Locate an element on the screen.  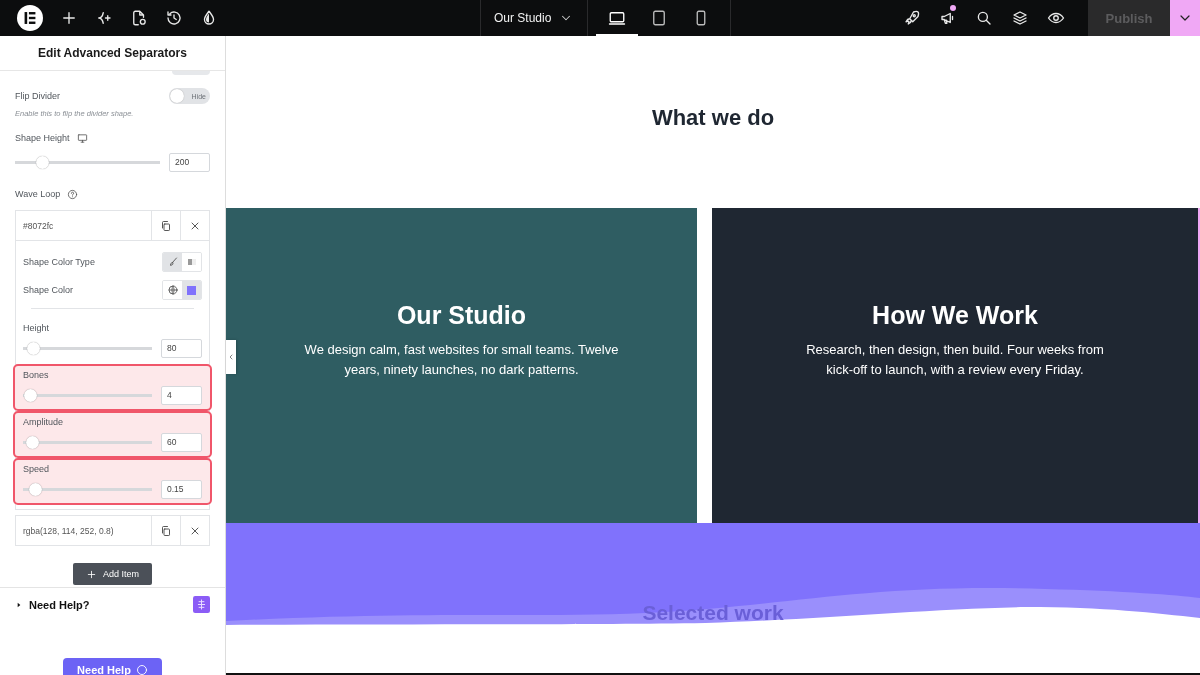
plugin-icon is located at coordinates (201, 604).